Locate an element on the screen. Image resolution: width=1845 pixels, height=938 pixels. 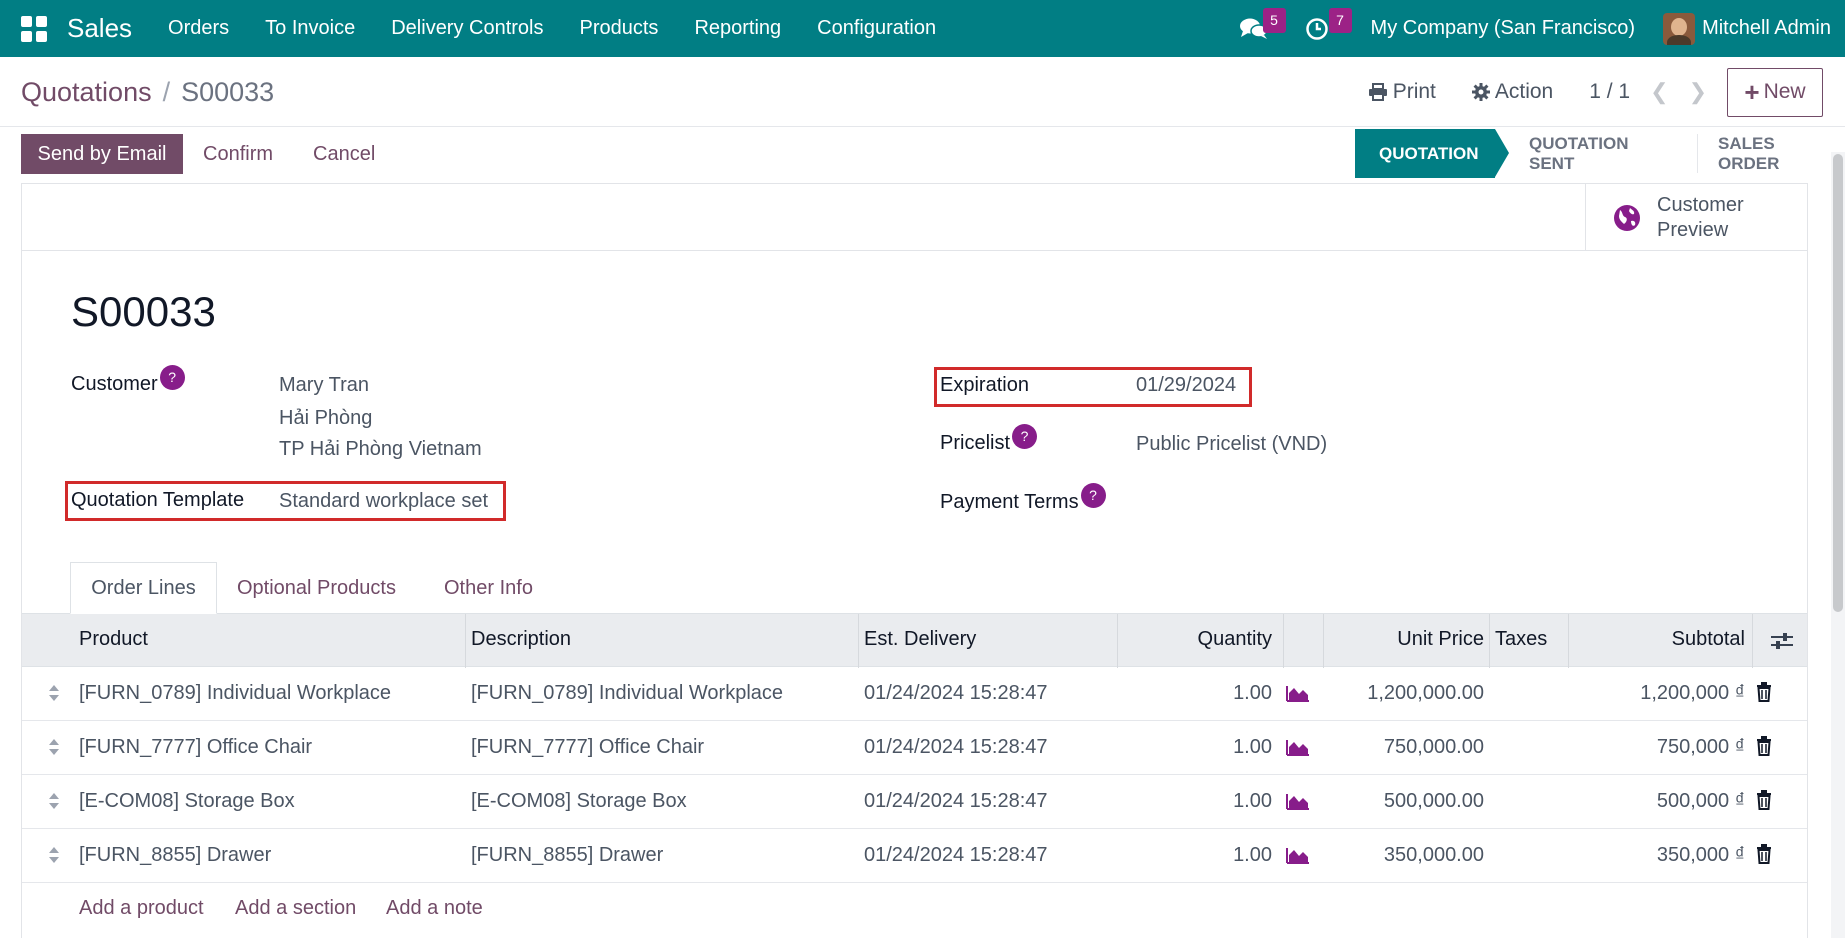
cell-unit-price: 350,000.00 is located at coordinates (1434, 855).